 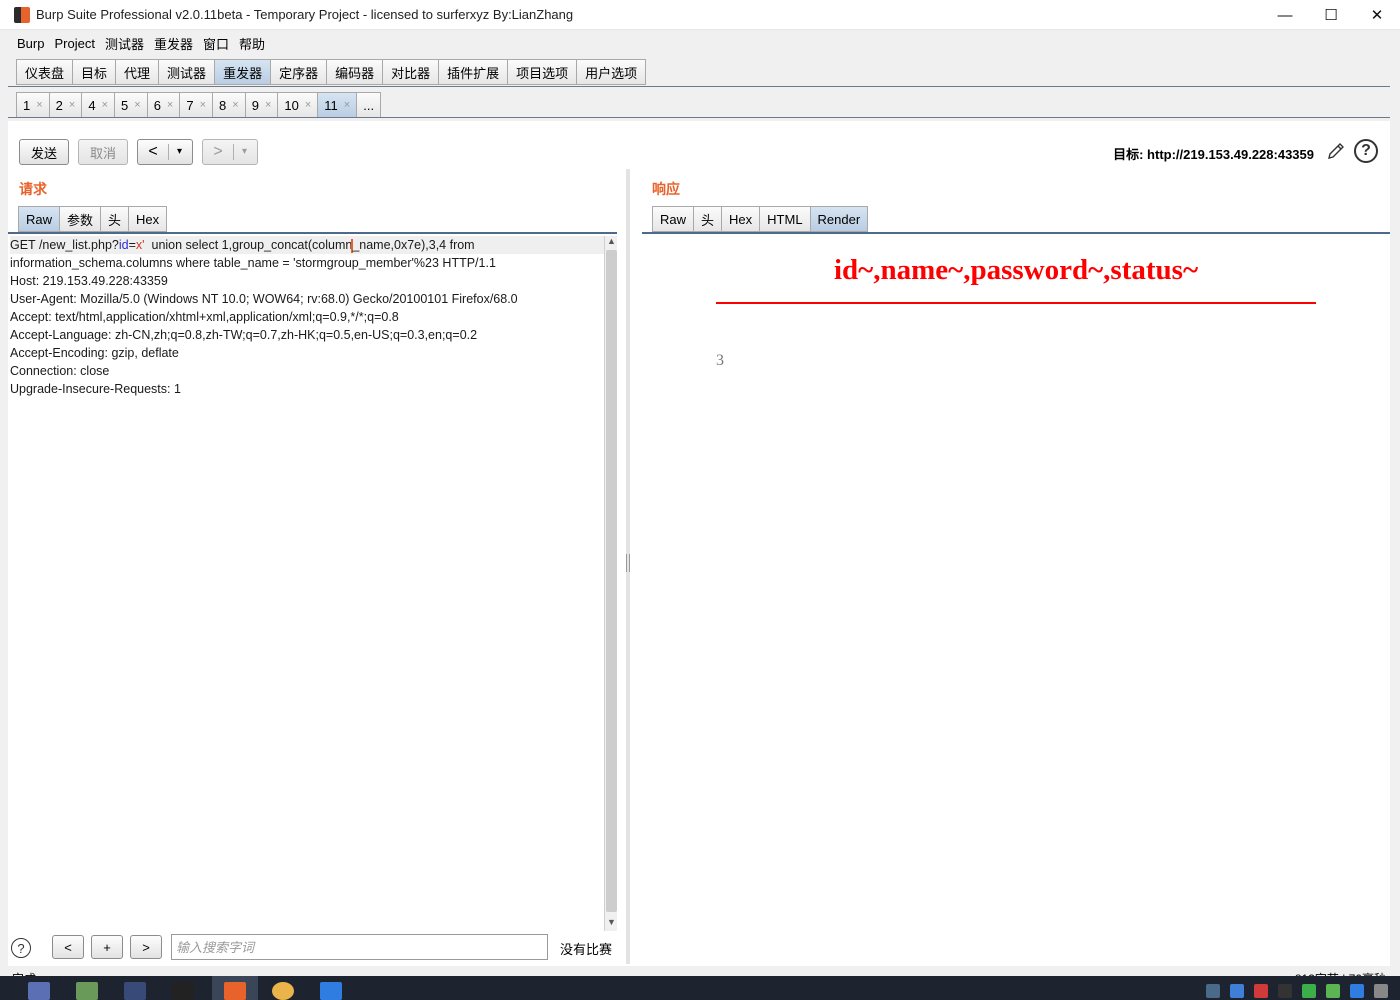 I want to click on repeater-tab-9: 9 ×, so click(x=261, y=105).